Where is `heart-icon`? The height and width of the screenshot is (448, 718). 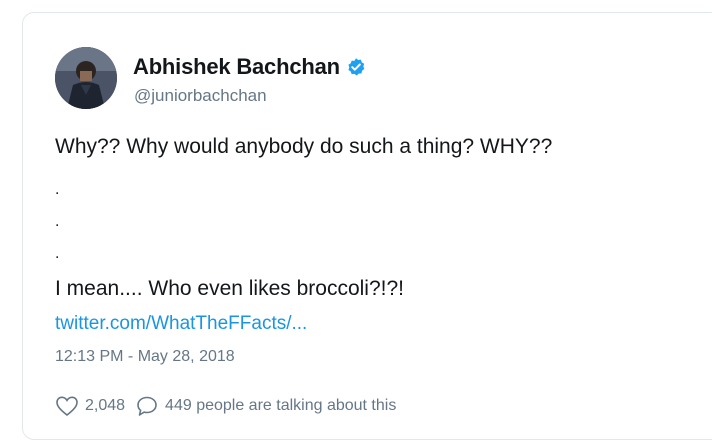 heart-icon is located at coordinates (67, 406).